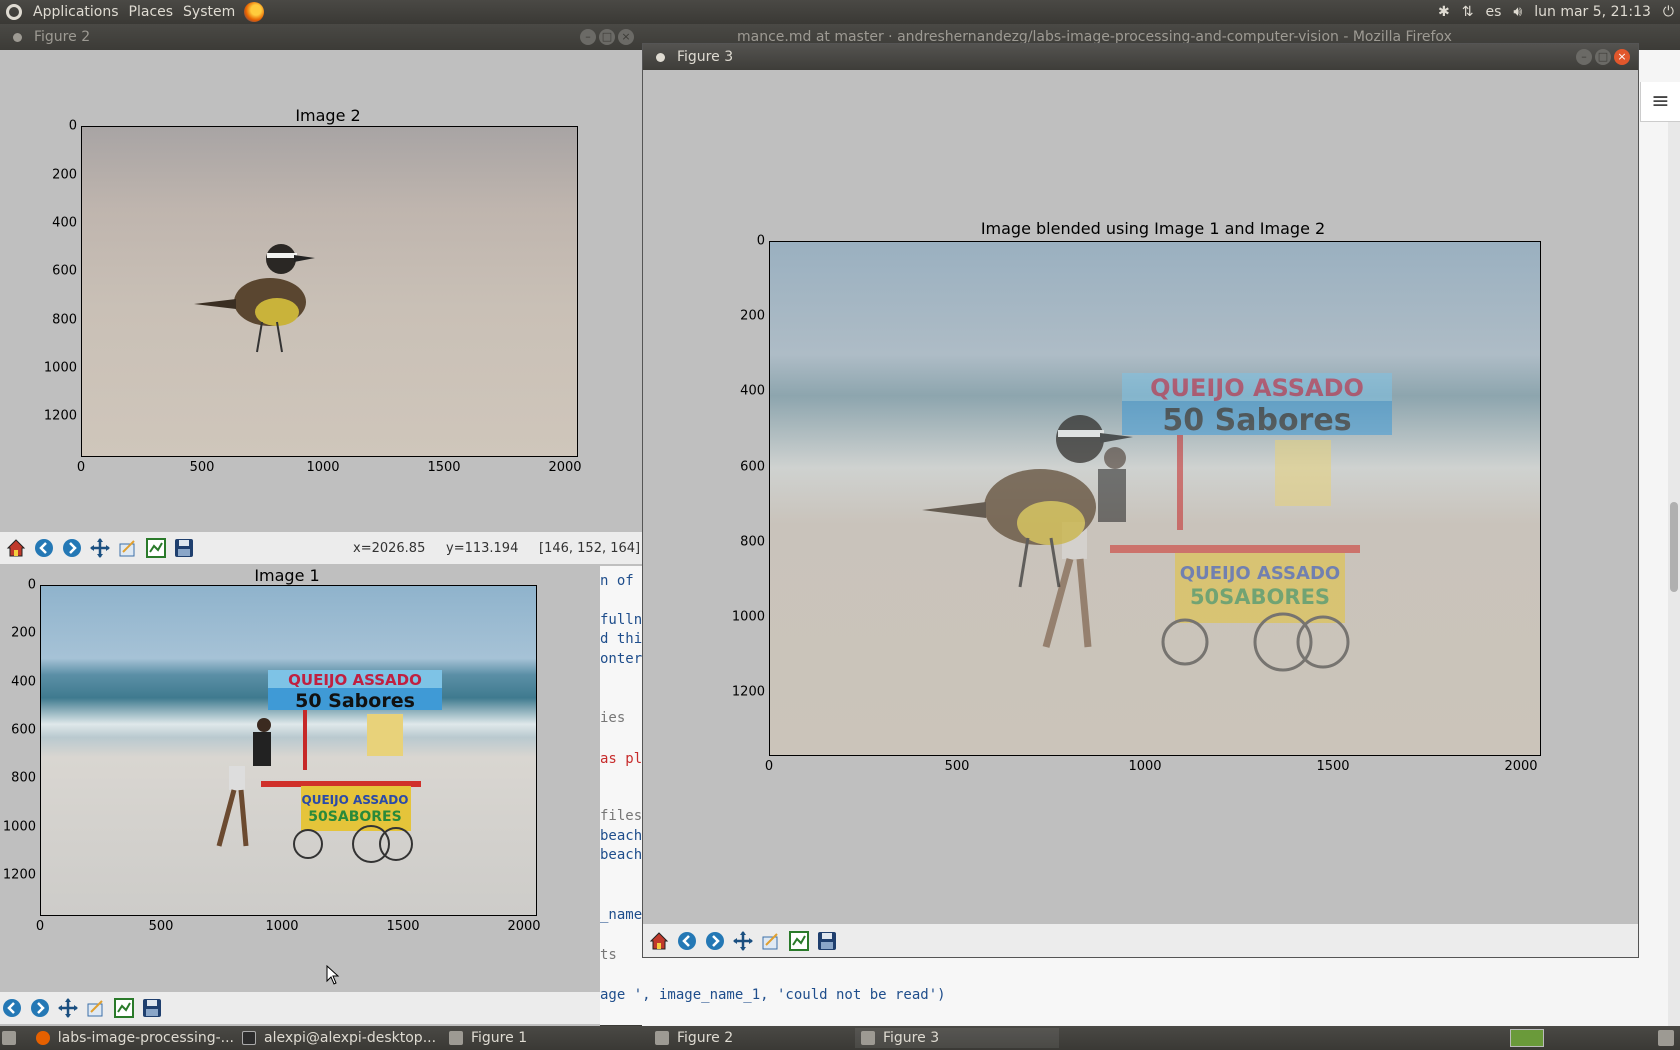 The height and width of the screenshot is (1050, 1680). What do you see at coordinates (621, 620) in the screenshot?
I see `code-line: fulln` at bounding box center [621, 620].